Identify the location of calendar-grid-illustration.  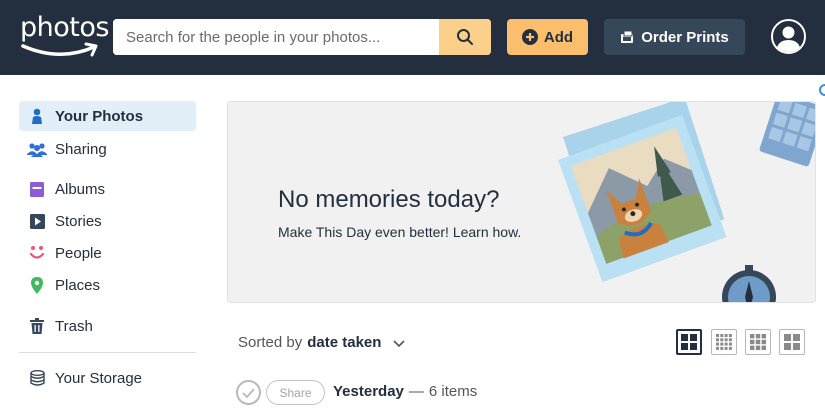
(787, 134).